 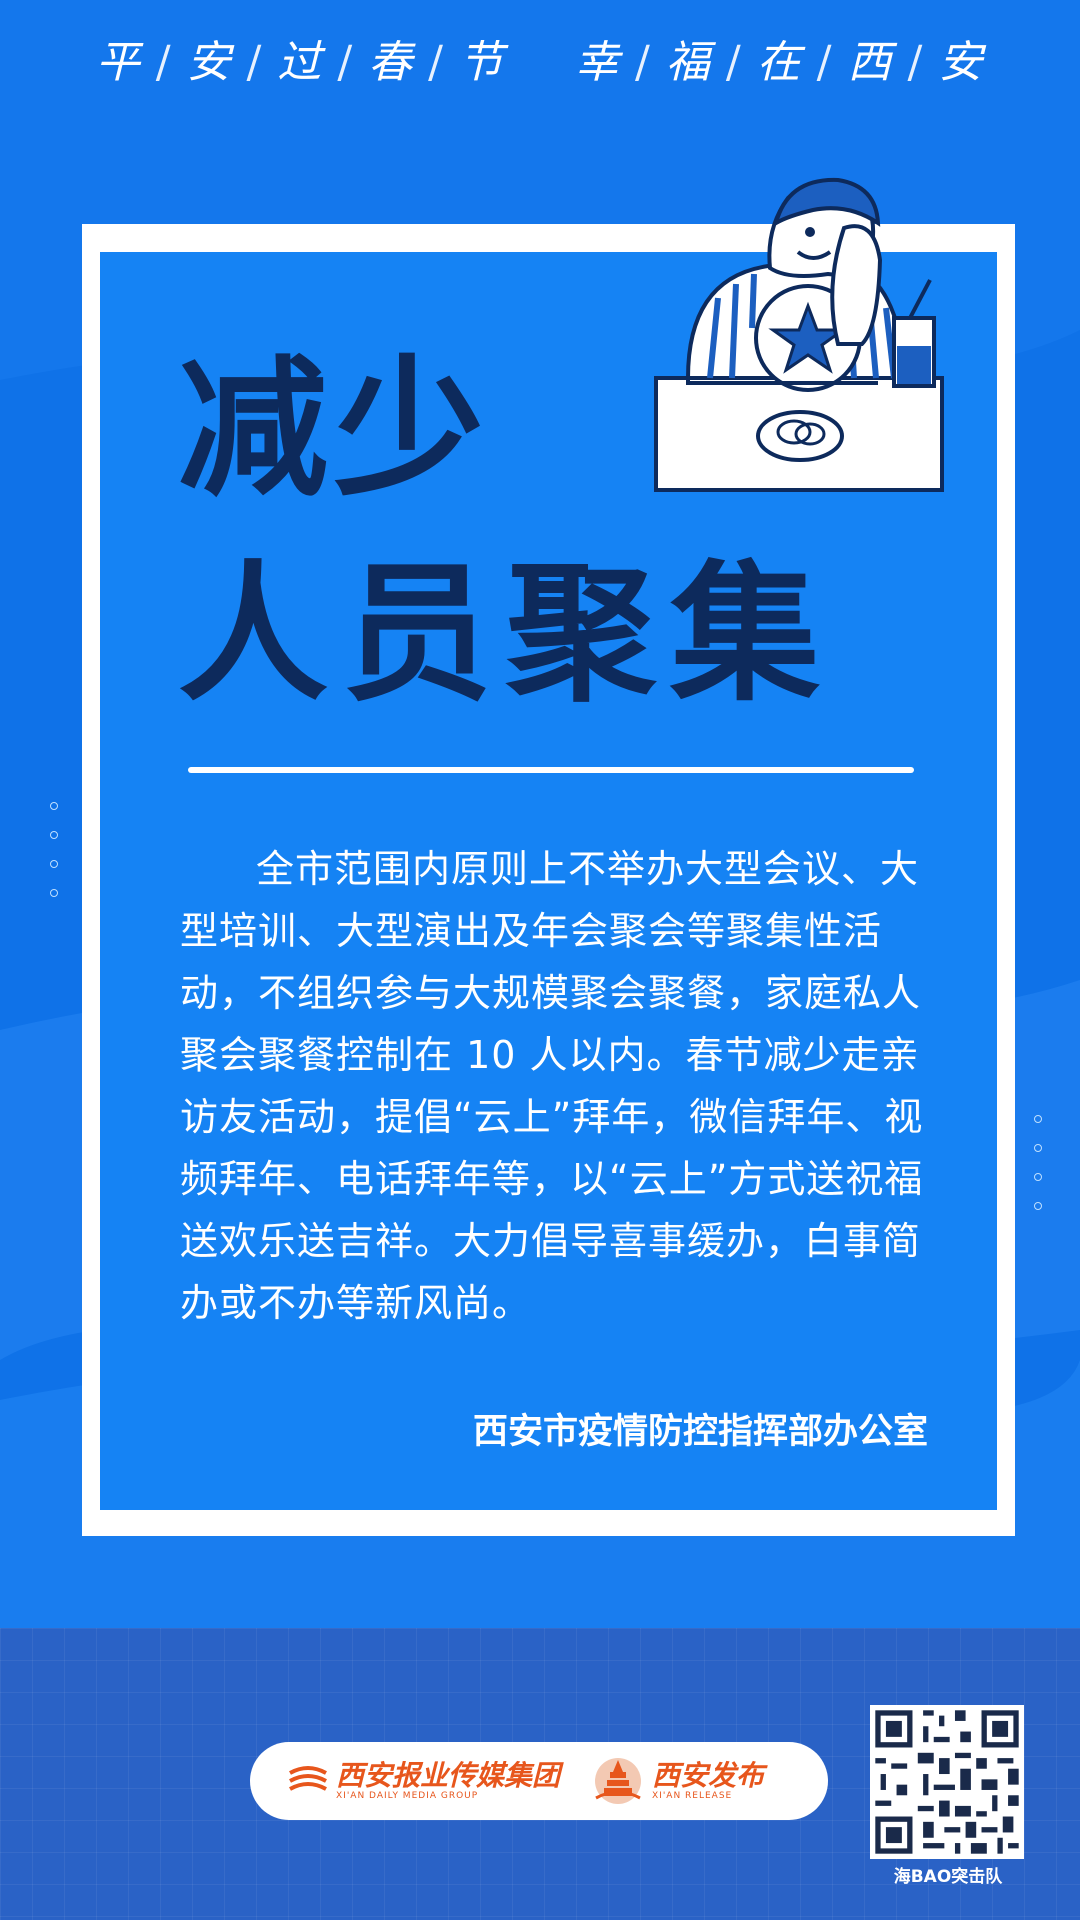 I want to click on xian-release-tower-icon, so click(x=618, y=1781).